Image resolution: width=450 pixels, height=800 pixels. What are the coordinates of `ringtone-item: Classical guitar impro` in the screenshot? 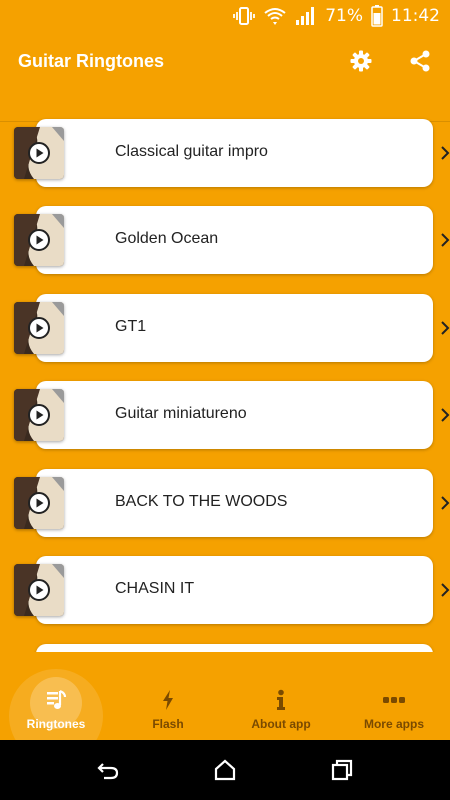 It's located at (225, 153).